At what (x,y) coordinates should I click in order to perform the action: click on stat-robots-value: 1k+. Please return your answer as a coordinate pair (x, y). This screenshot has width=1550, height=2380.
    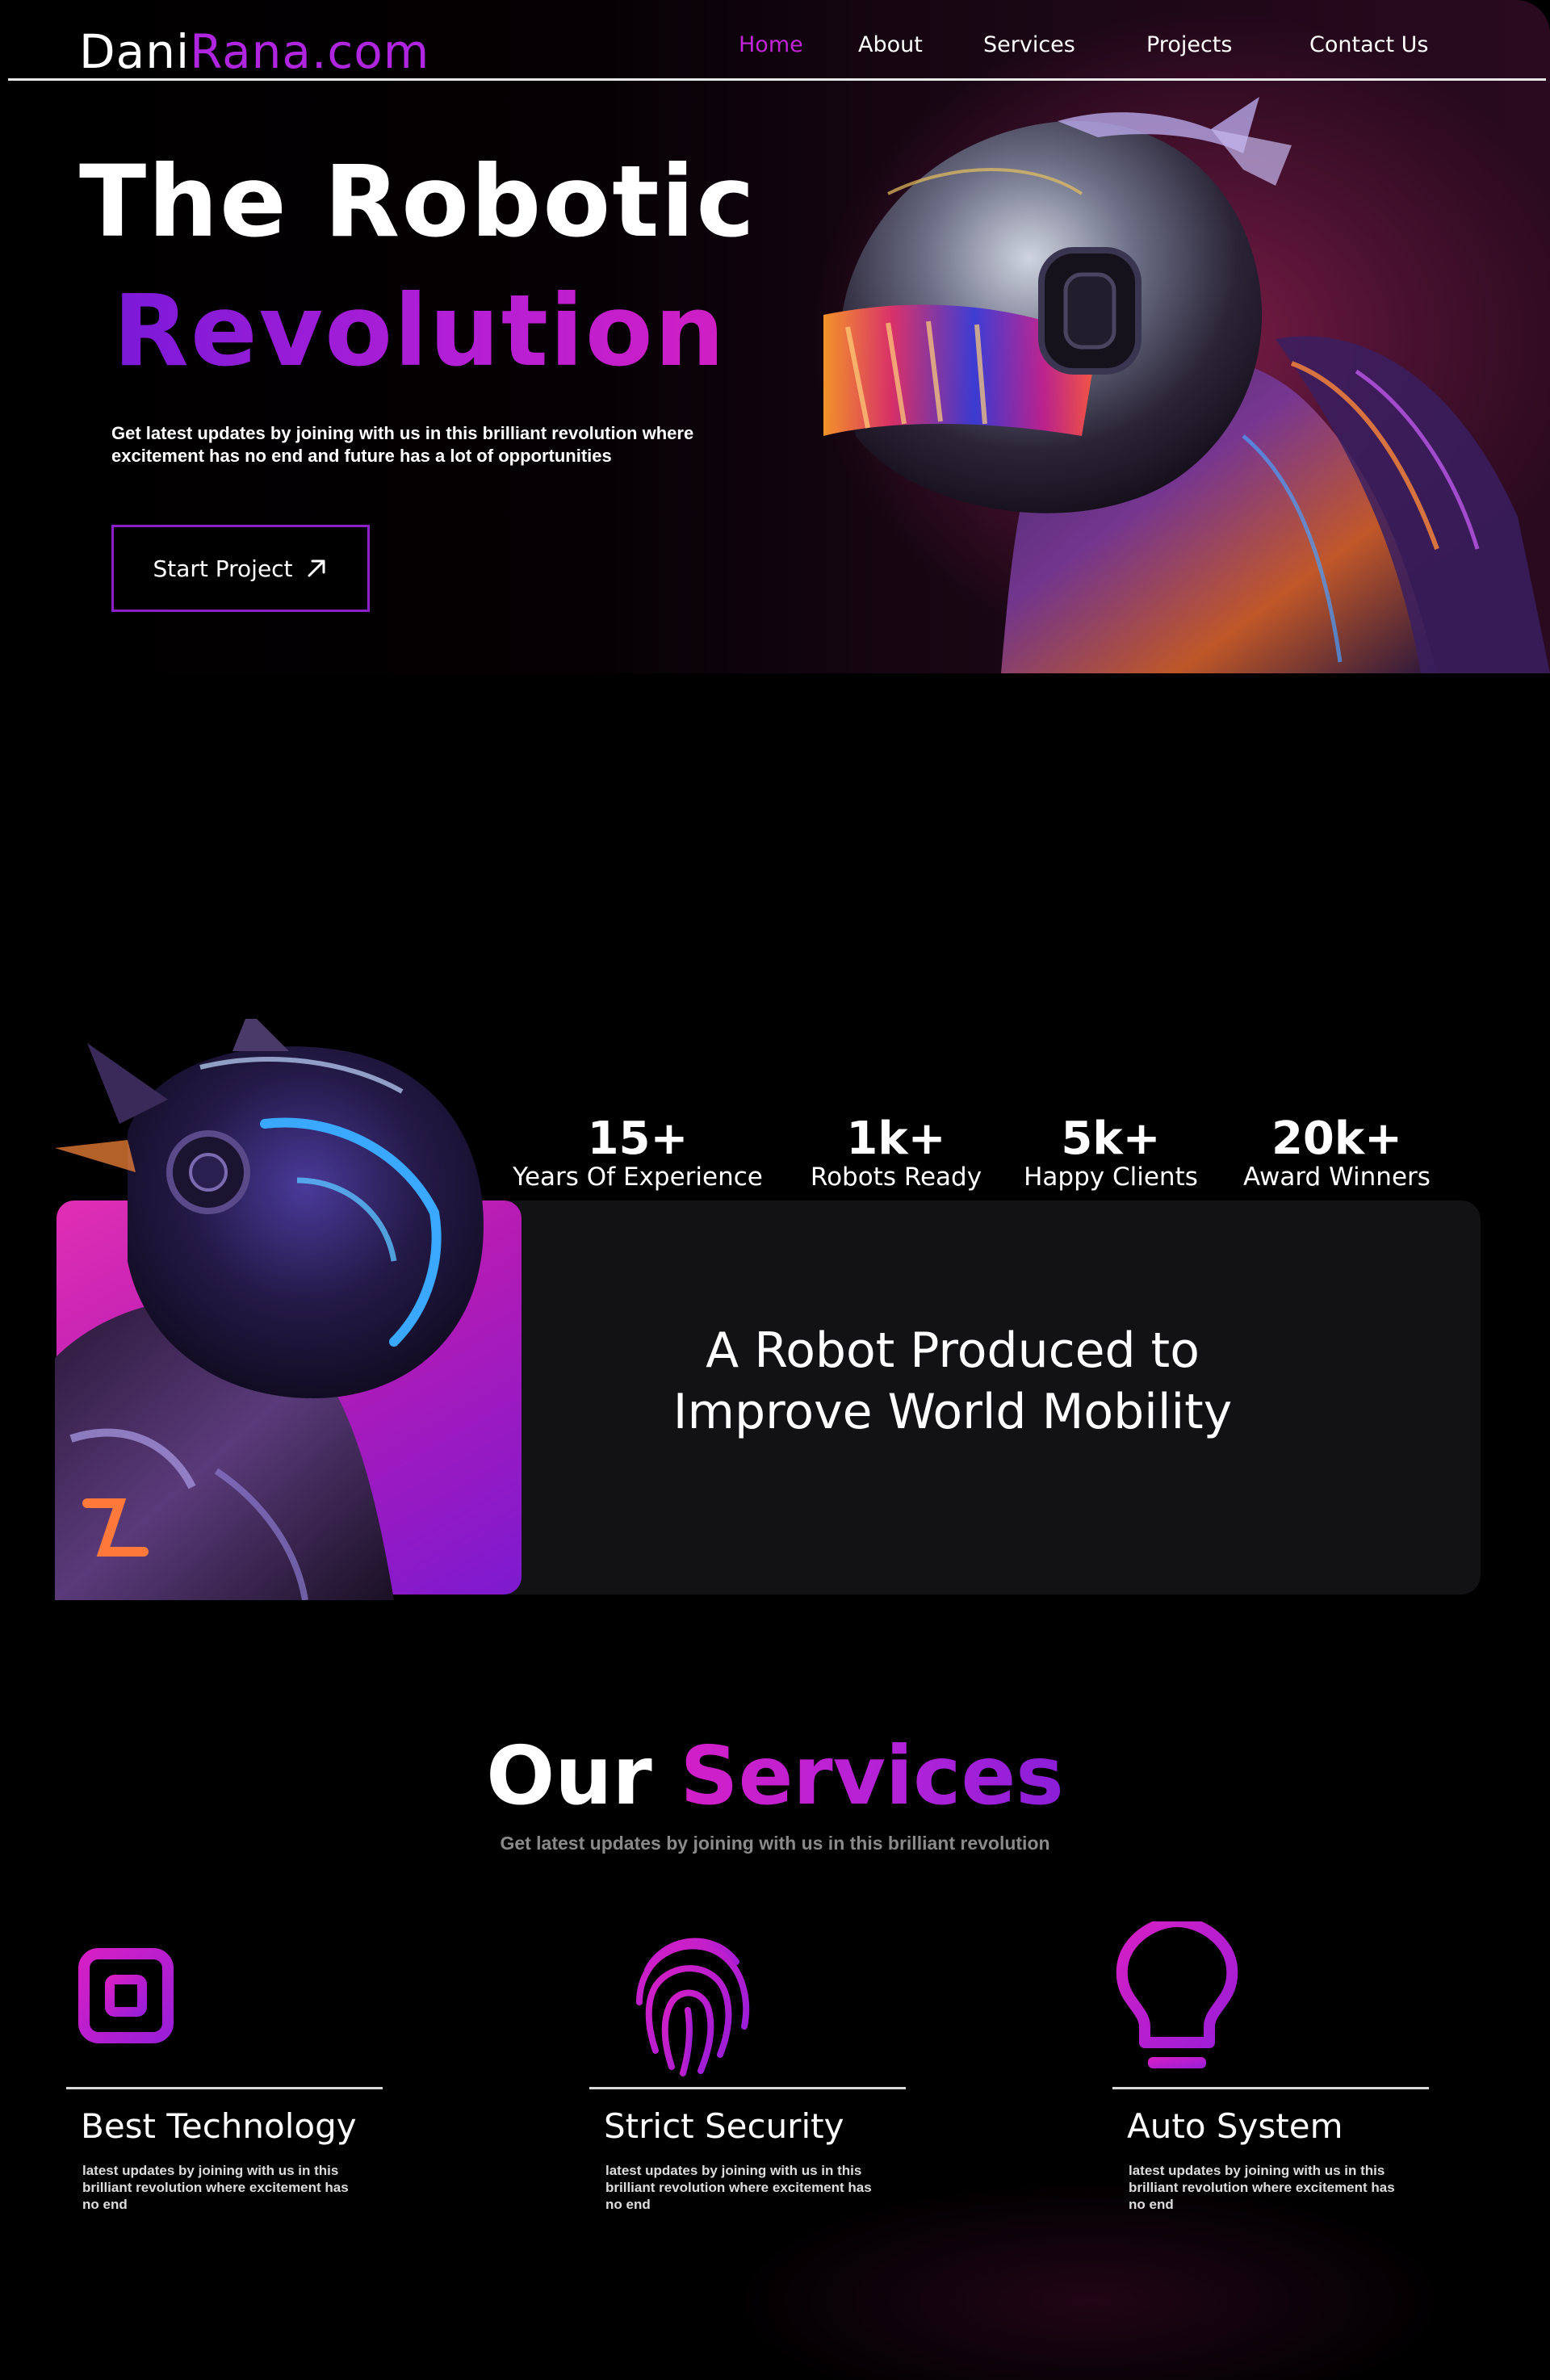
    Looking at the image, I should click on (896, 1138).